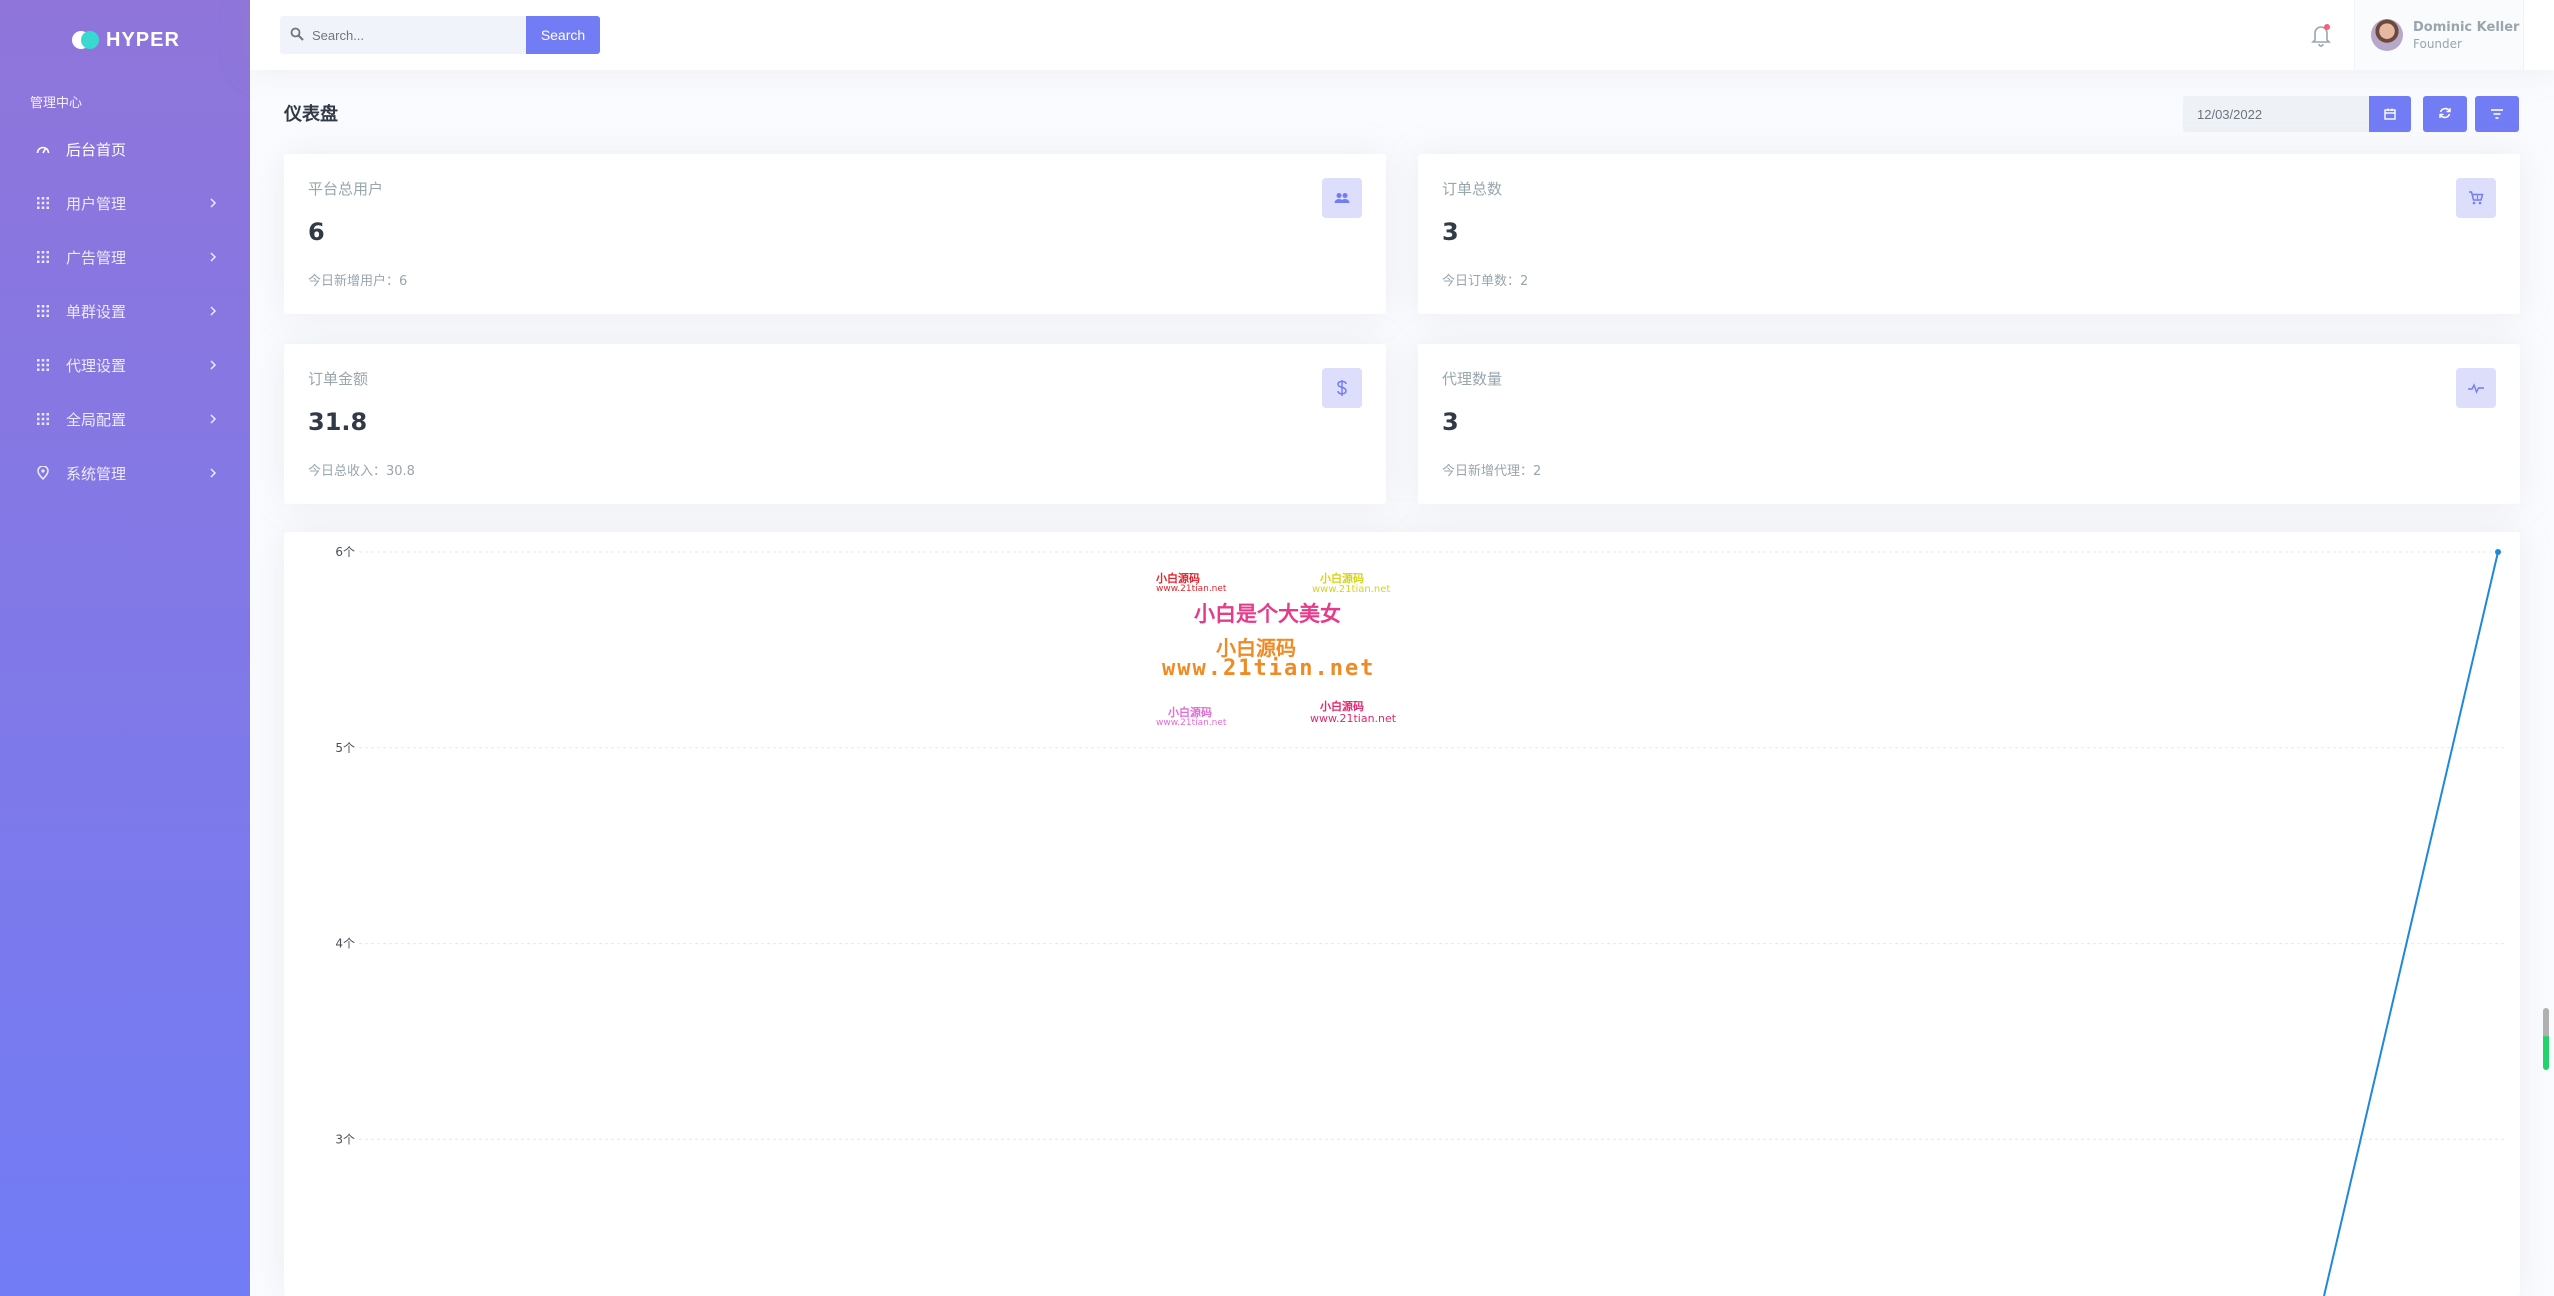 The width and height of the screenshot is (2554, 1296). I want to click on refresh-icon, so click(2445, 114).